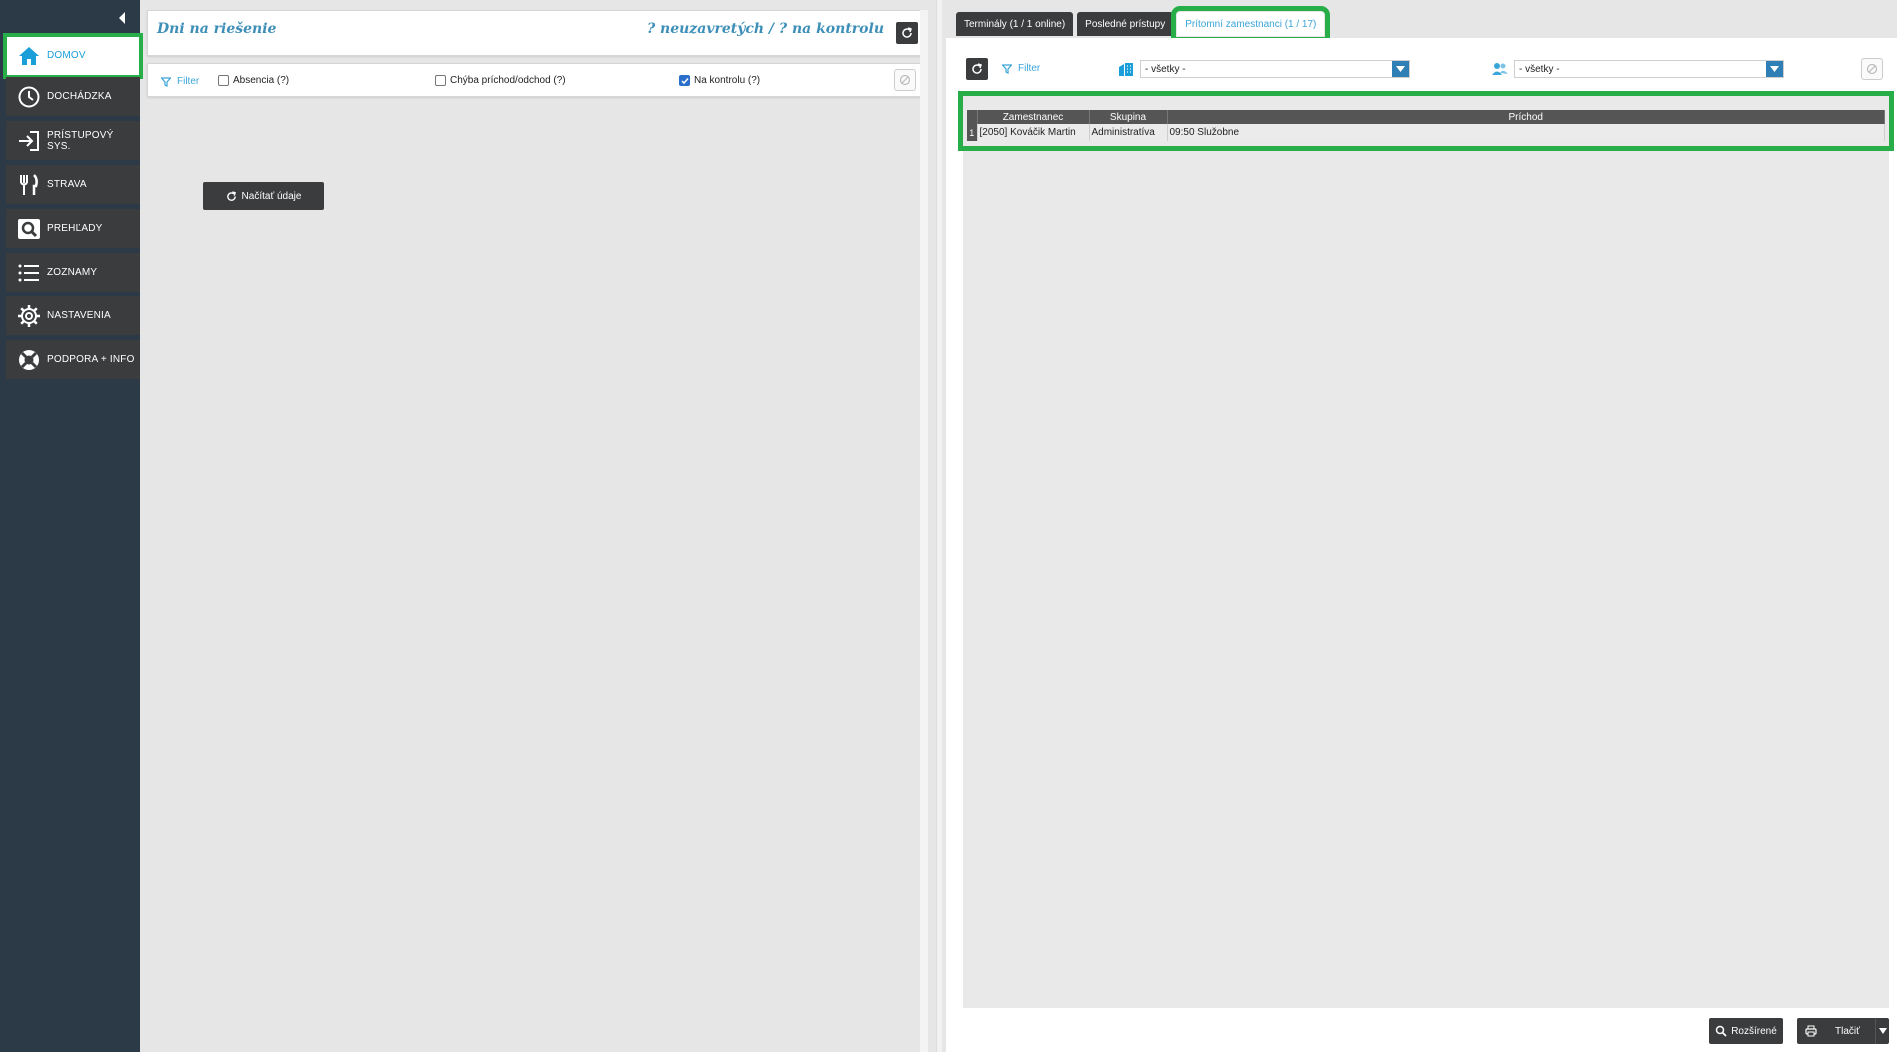  I want to click on collapse-sidebar-button, so click(122, 18).